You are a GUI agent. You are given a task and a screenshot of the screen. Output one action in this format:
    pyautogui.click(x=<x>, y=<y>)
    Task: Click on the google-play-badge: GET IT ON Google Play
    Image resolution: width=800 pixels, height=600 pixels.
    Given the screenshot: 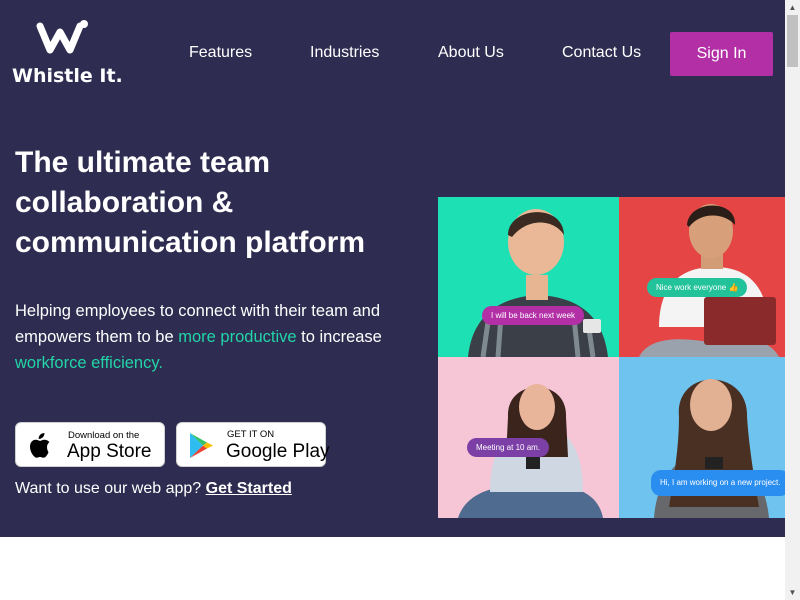 What is the action you would take?
    pyautogui.click(x=253, y=444)
    